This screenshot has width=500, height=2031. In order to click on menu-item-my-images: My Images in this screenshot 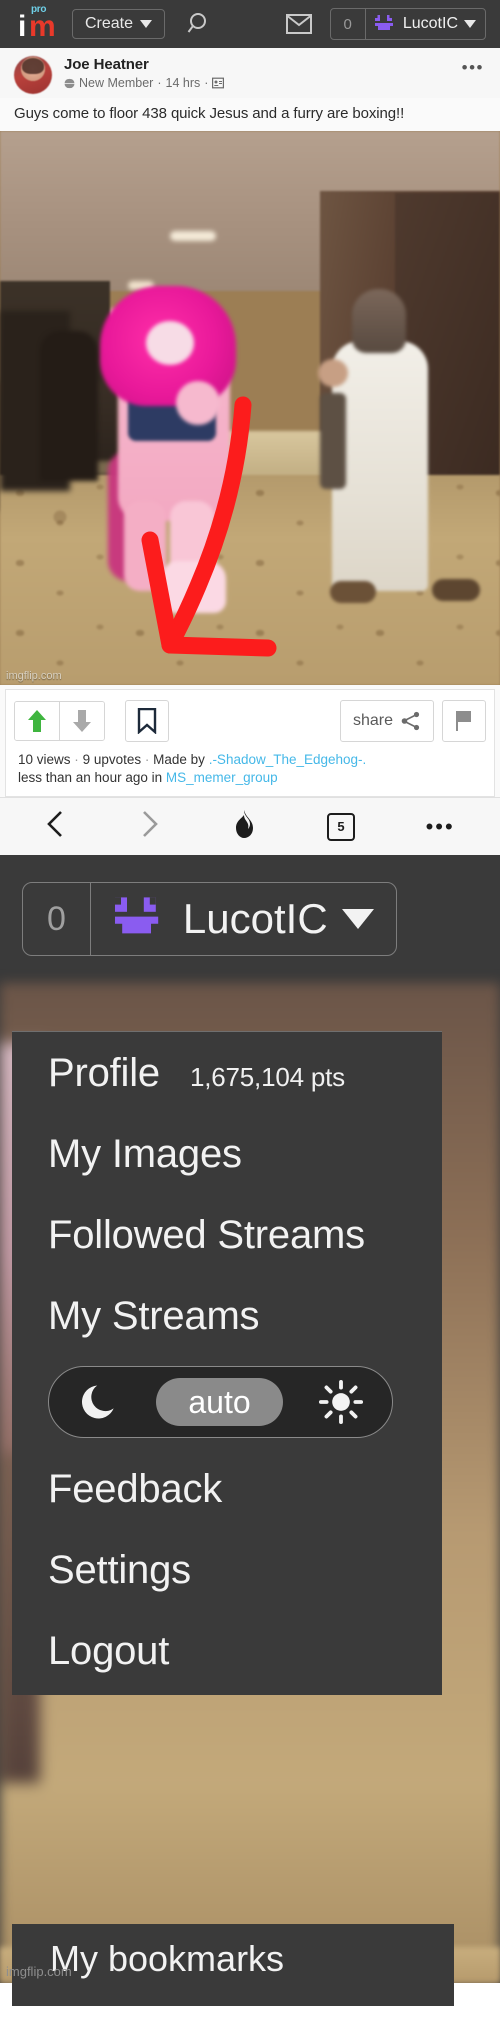, I will do `click(227, 1153)`.